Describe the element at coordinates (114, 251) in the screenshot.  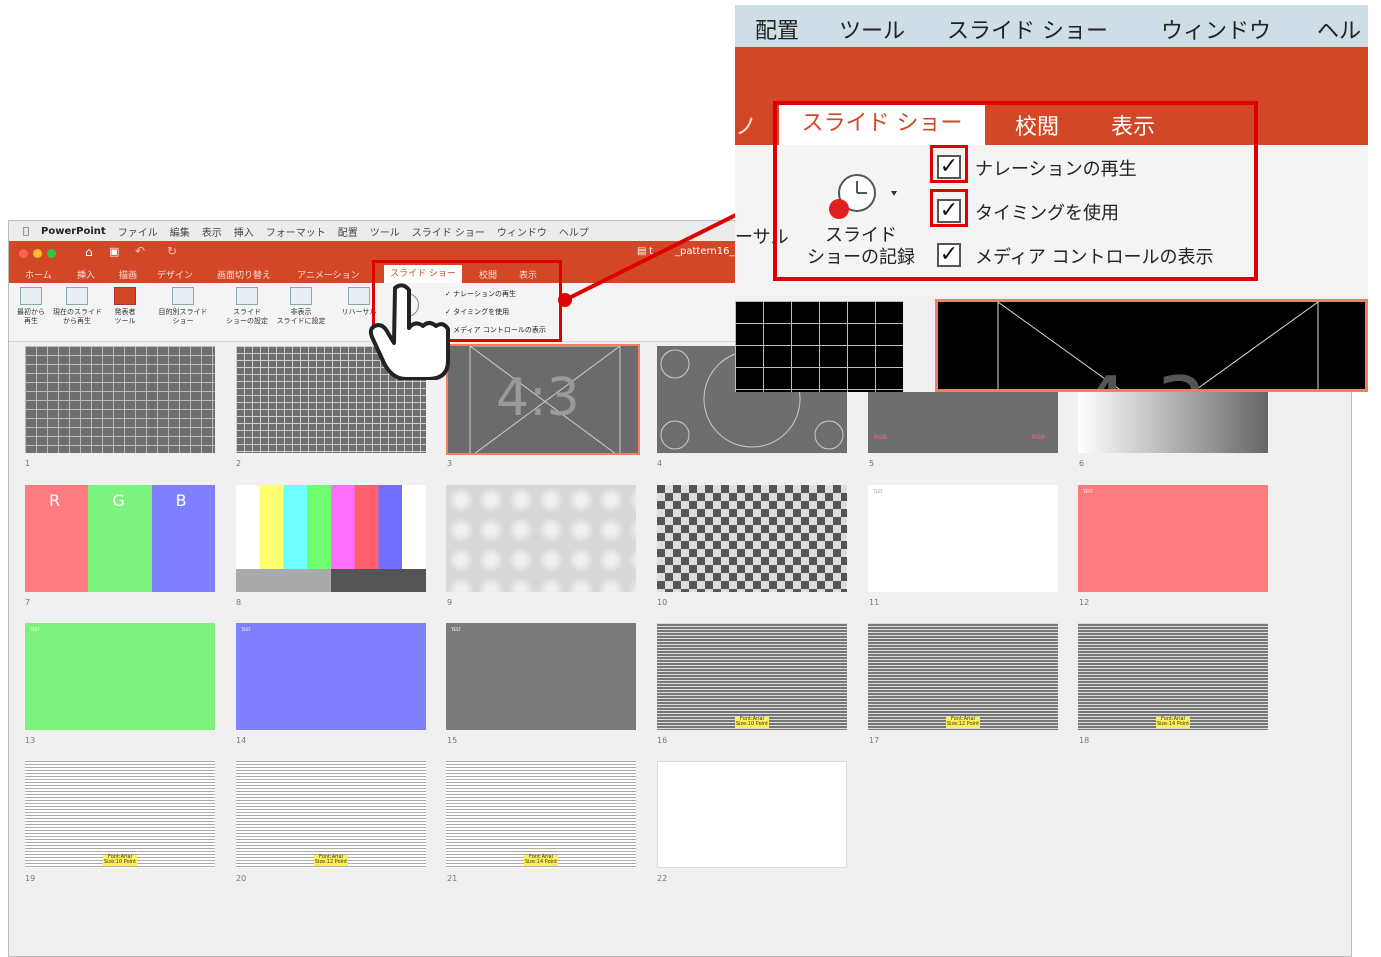
I see `save-icon: ▣` at that location.